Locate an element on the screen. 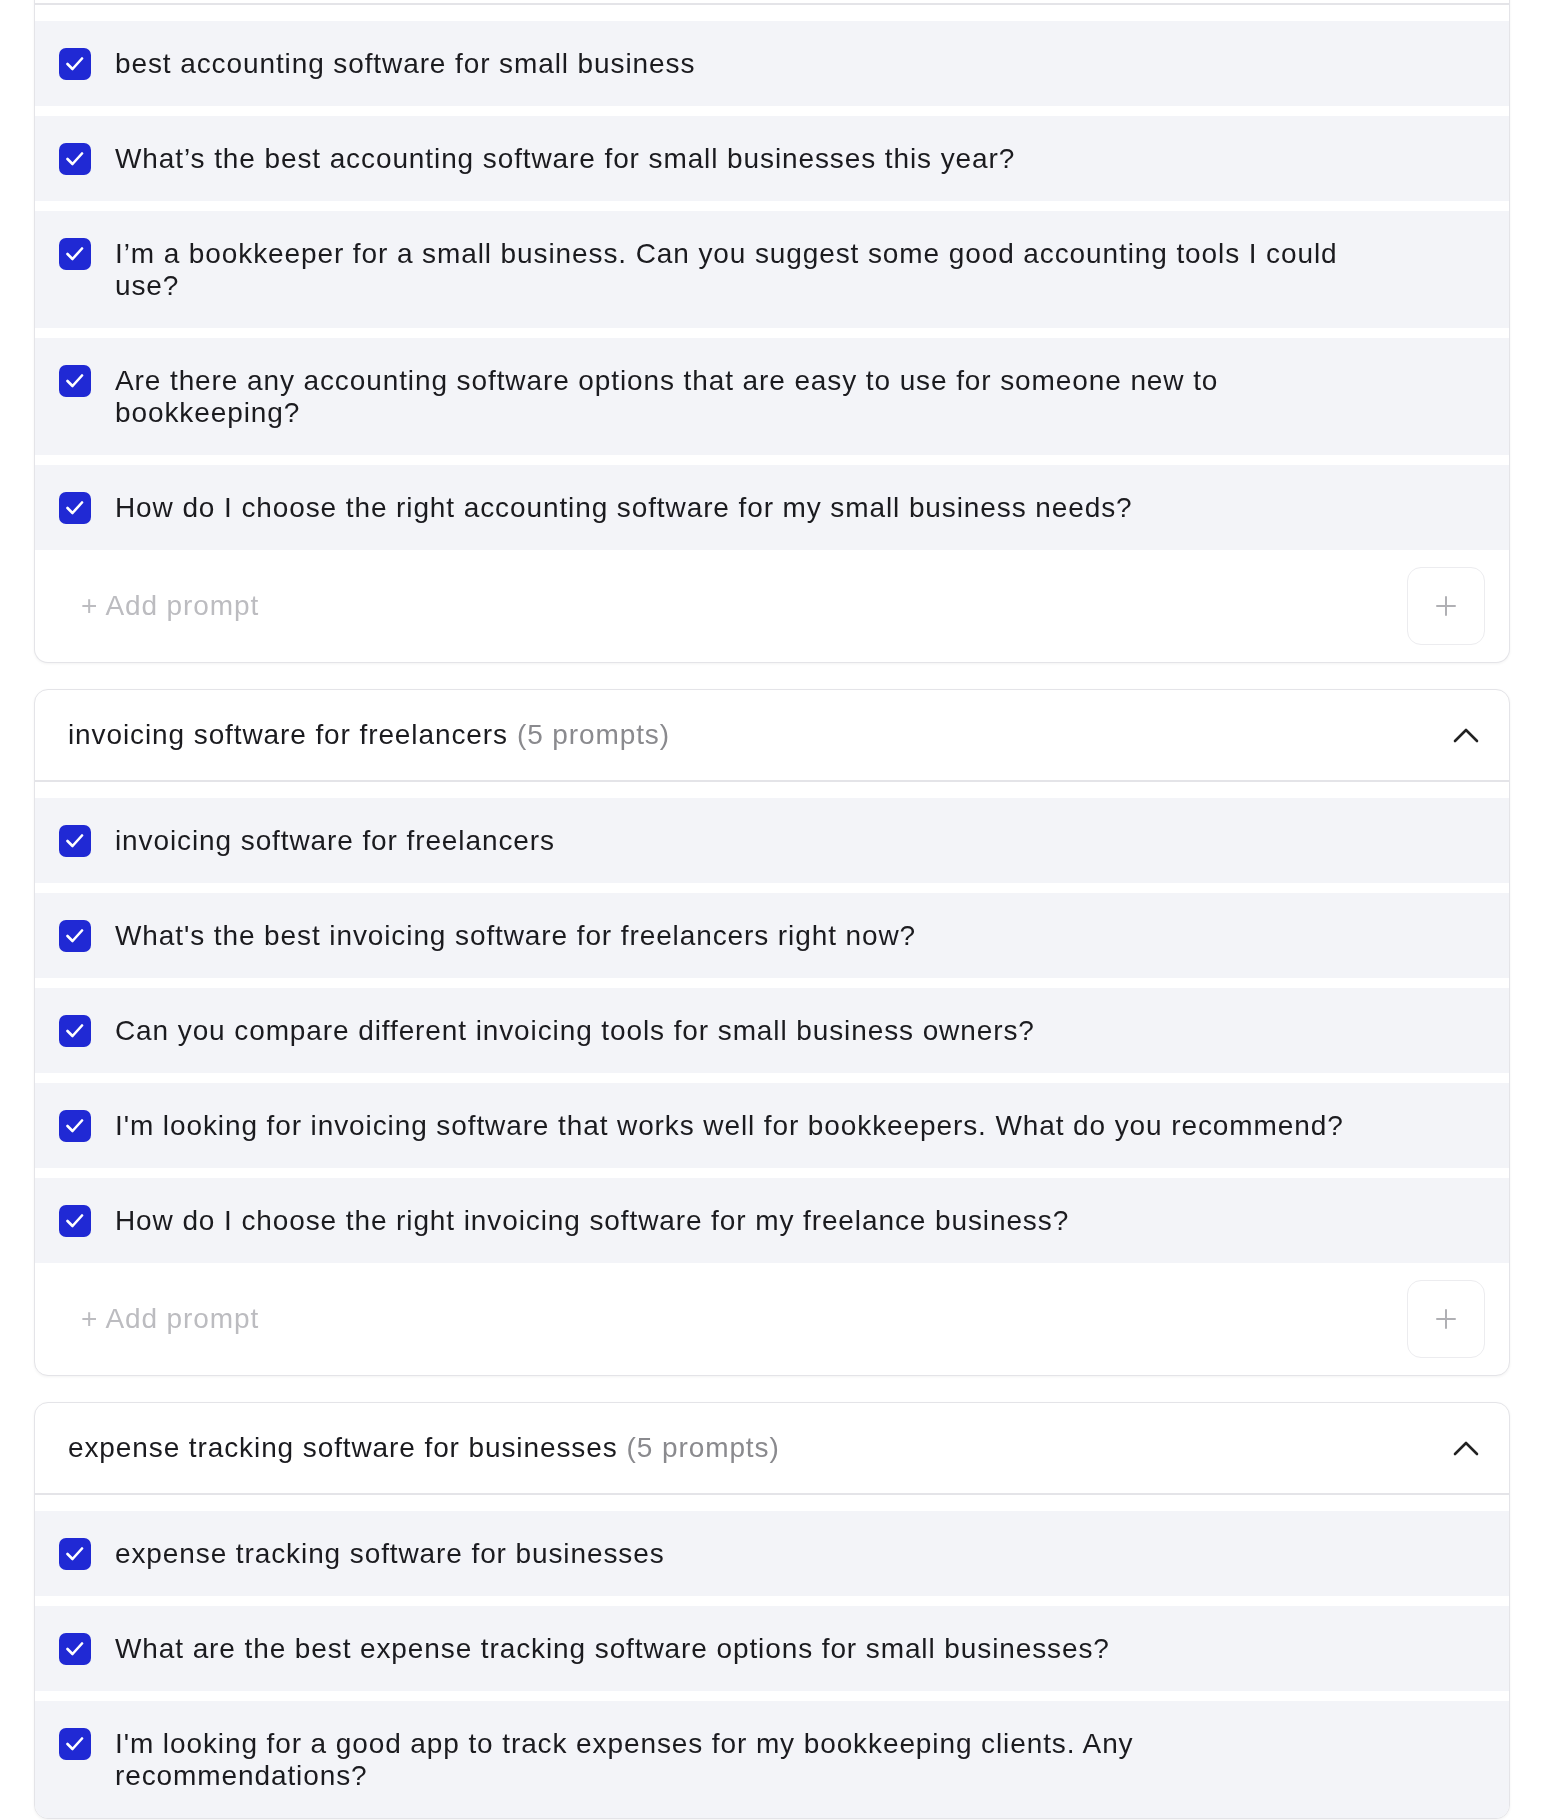  prompt-text: I'm looking for a good app to track expenses for my bookkeeping clients. Any recommendations? is located at coordinates (625, 1760).